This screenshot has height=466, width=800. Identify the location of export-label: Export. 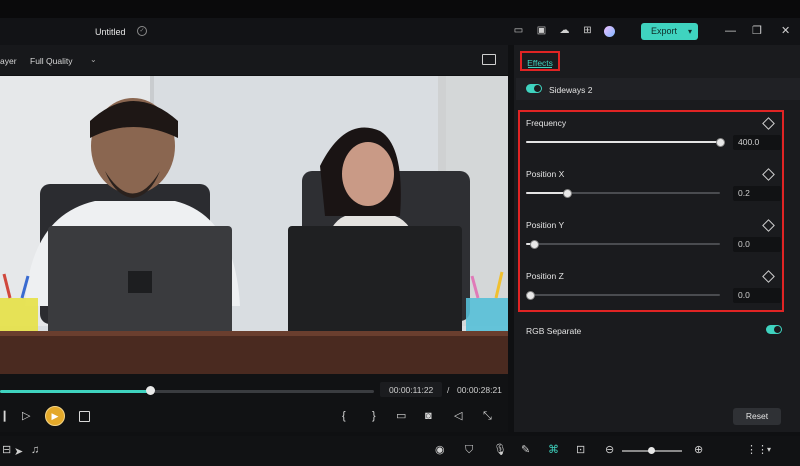
(664, 31).